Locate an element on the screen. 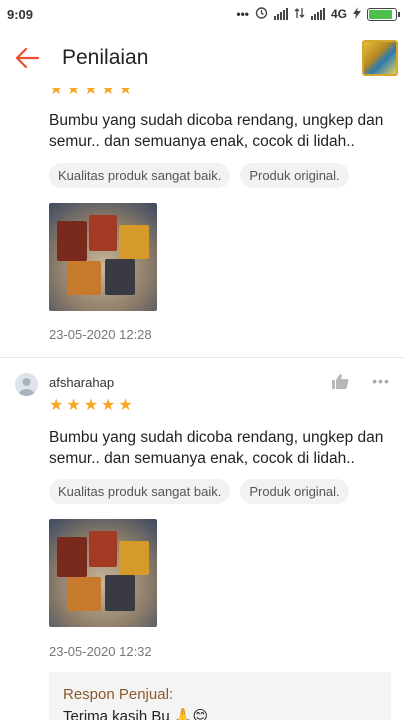 The width and height of the screenshot is (405, 720). dots-icon: ••• is located at coordinates (242, 14).